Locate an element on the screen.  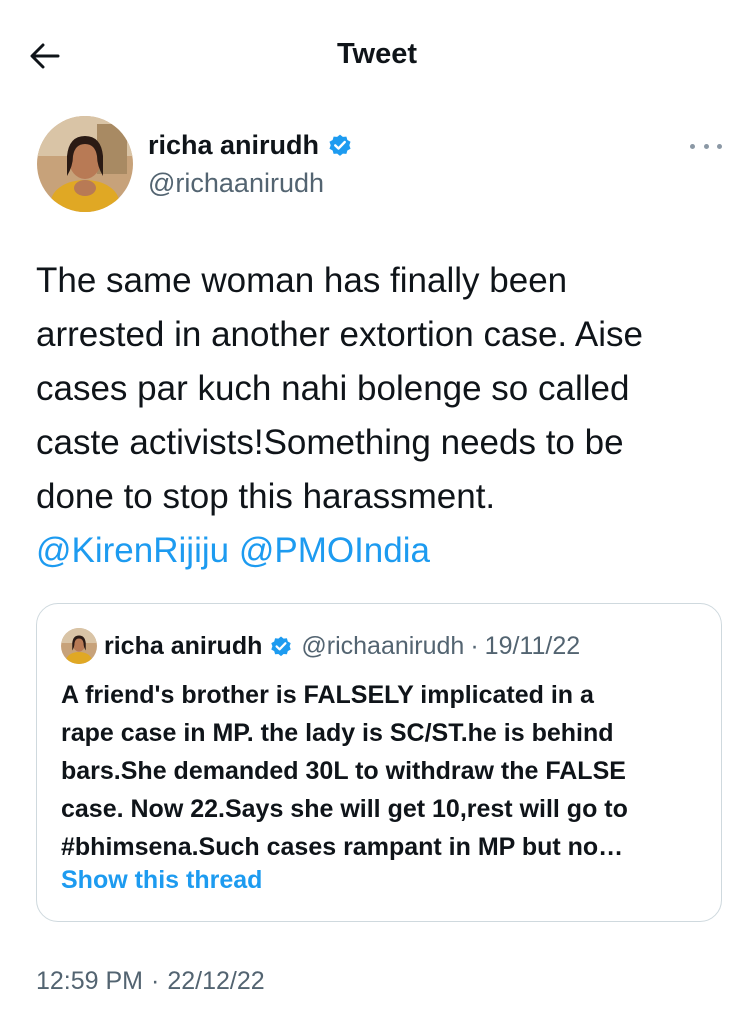
tweet-text-line: cases par kuch nahi bolenge so called is located at coordinates (333, 388).